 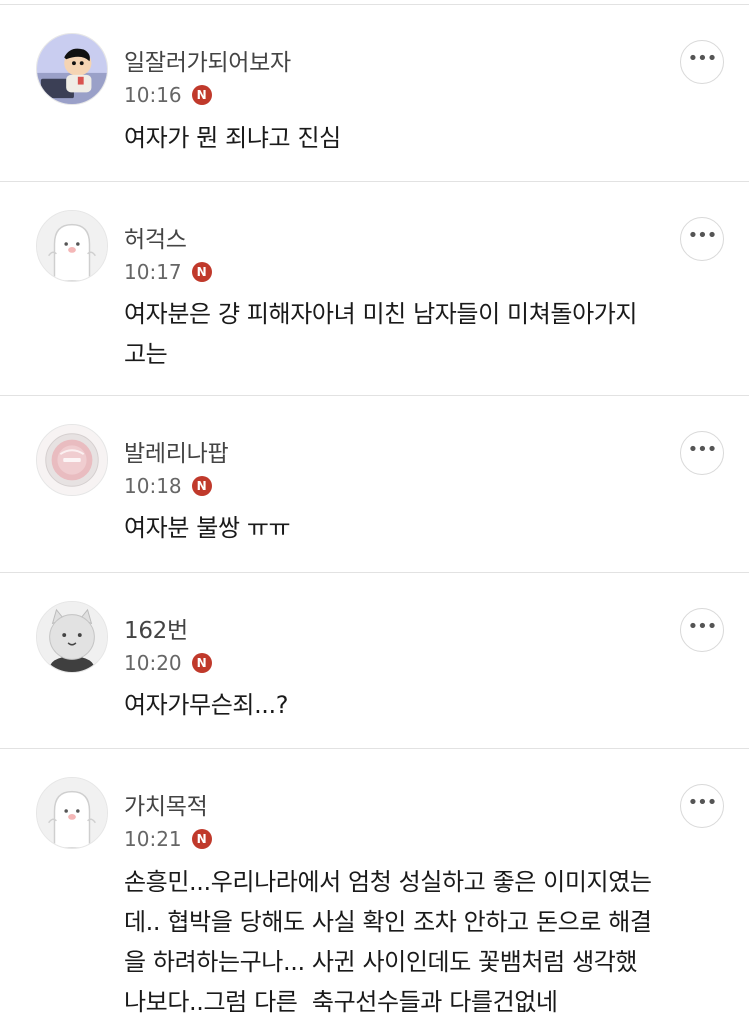 I want to click on comment-text: 여자분 불쌍 ㅠㅠ, so click(x=207, y=528).